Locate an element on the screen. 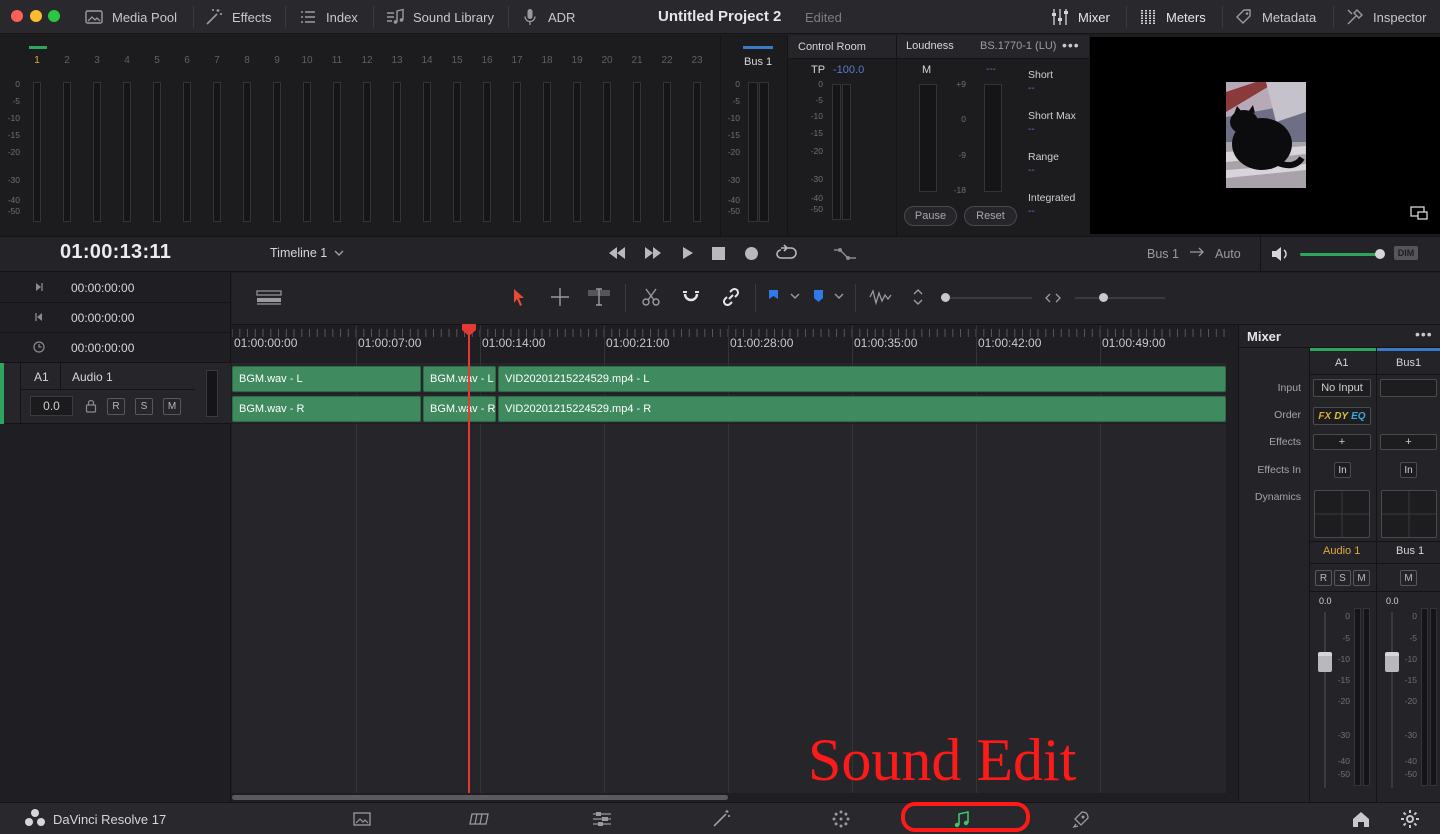 The image size is (1440, 834). speaker-icon is located at coordinates (1280, 254).